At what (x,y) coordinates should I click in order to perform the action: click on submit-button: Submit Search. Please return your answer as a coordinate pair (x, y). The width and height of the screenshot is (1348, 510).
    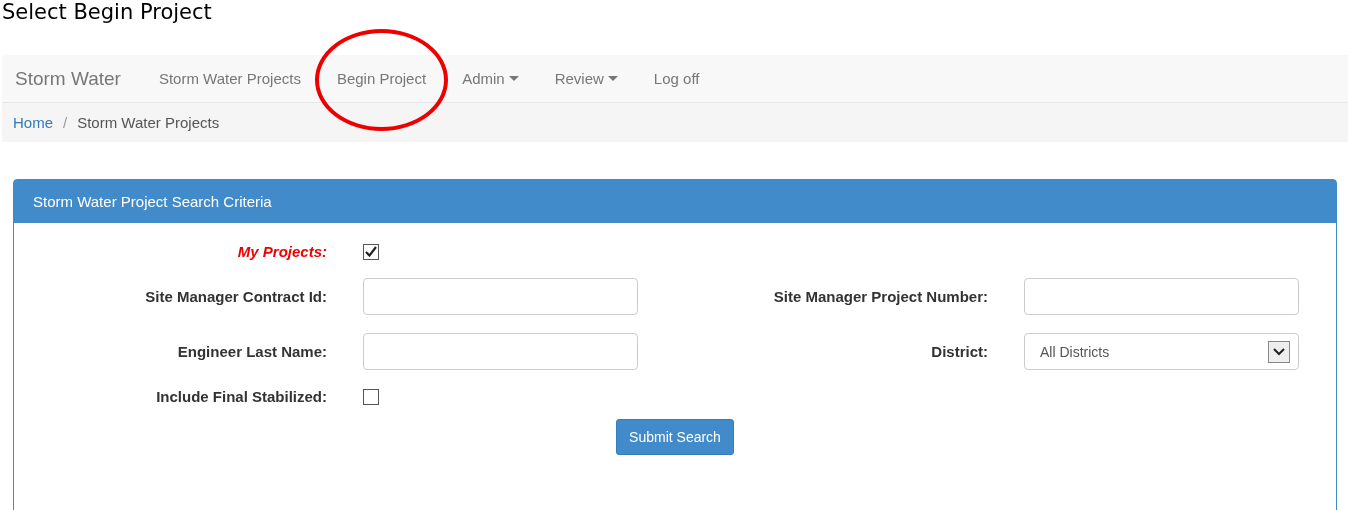
    Looking at the image, I should click on (675, 437).